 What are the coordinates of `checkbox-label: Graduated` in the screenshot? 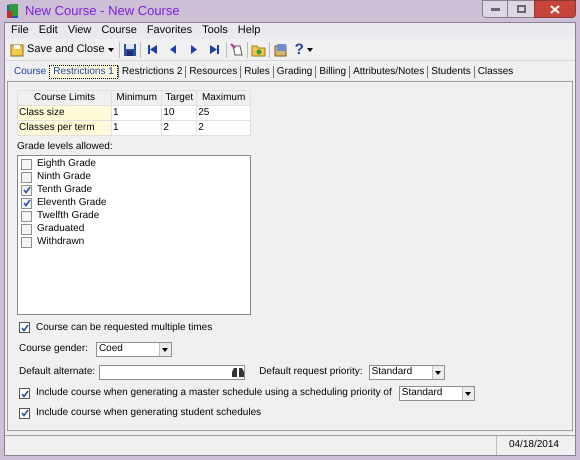 It's located at (60, 229).